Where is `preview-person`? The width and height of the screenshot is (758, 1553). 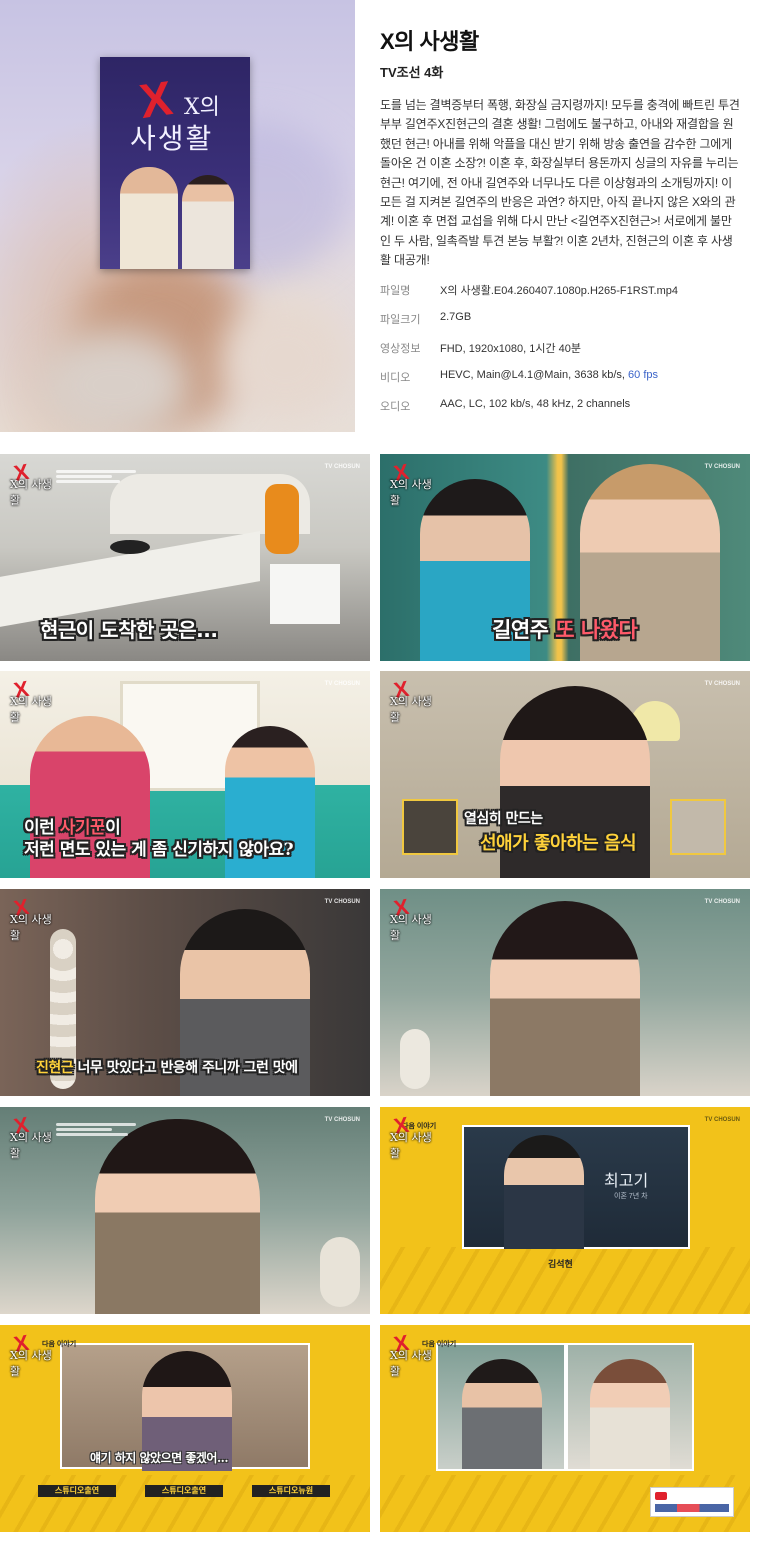
preview-person is located at coordinates (544, 1192).